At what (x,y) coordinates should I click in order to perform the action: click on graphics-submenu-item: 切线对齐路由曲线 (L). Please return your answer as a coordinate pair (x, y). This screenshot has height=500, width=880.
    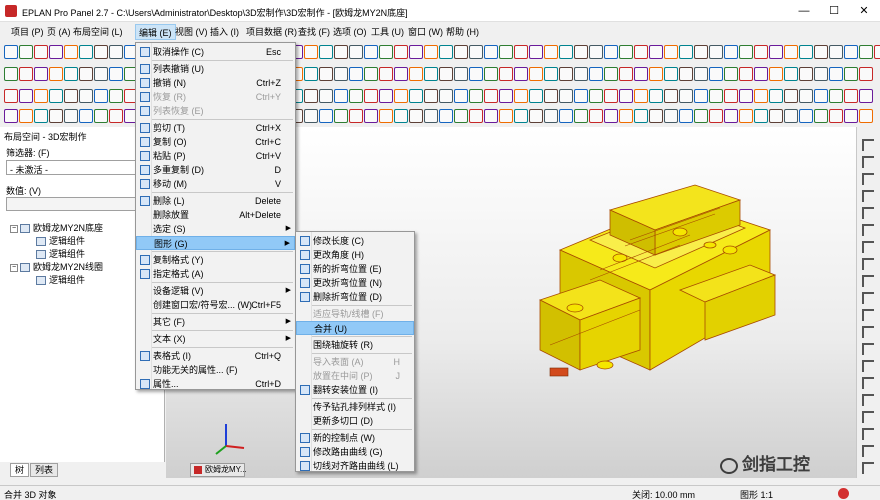
    Looking at the image, I should click on (355, 466).